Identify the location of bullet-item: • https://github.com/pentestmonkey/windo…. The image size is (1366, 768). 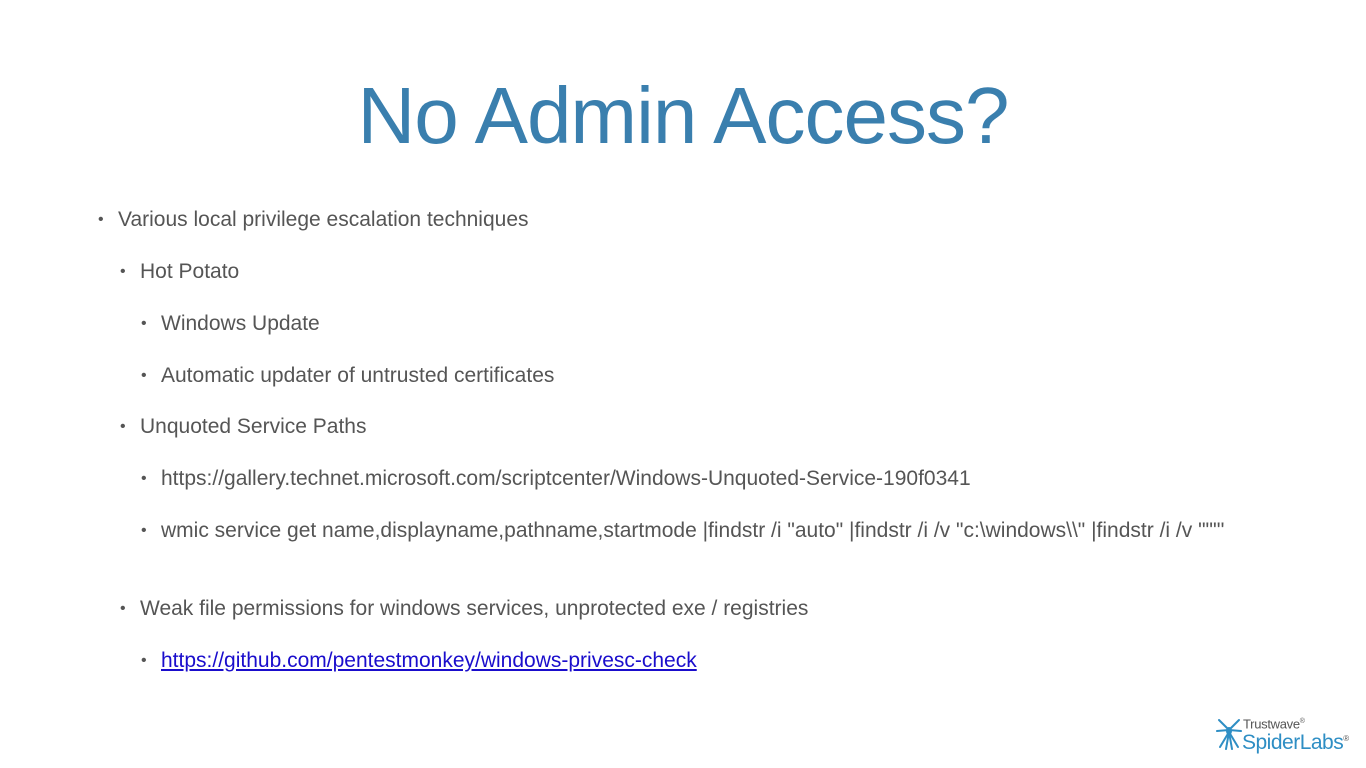
(419, 660).